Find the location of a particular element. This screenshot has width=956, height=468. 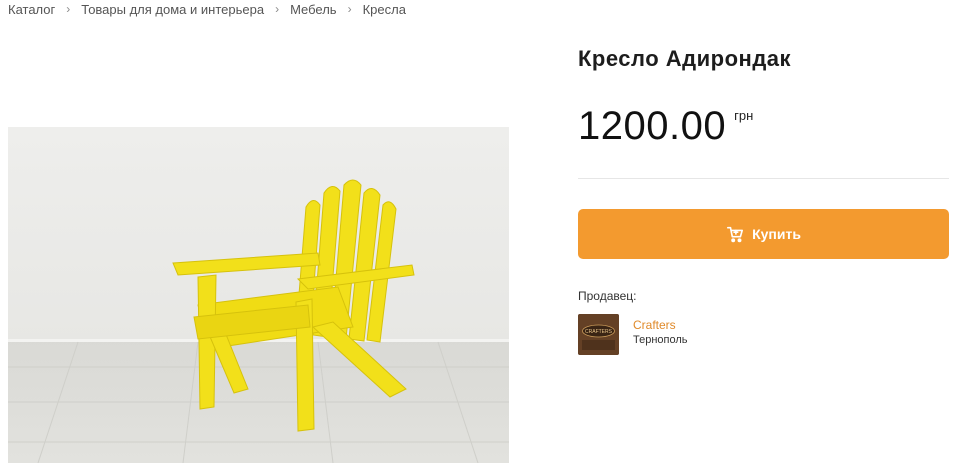

seller-logo-text: CRAFTERS is located at coordinates (599, 332).